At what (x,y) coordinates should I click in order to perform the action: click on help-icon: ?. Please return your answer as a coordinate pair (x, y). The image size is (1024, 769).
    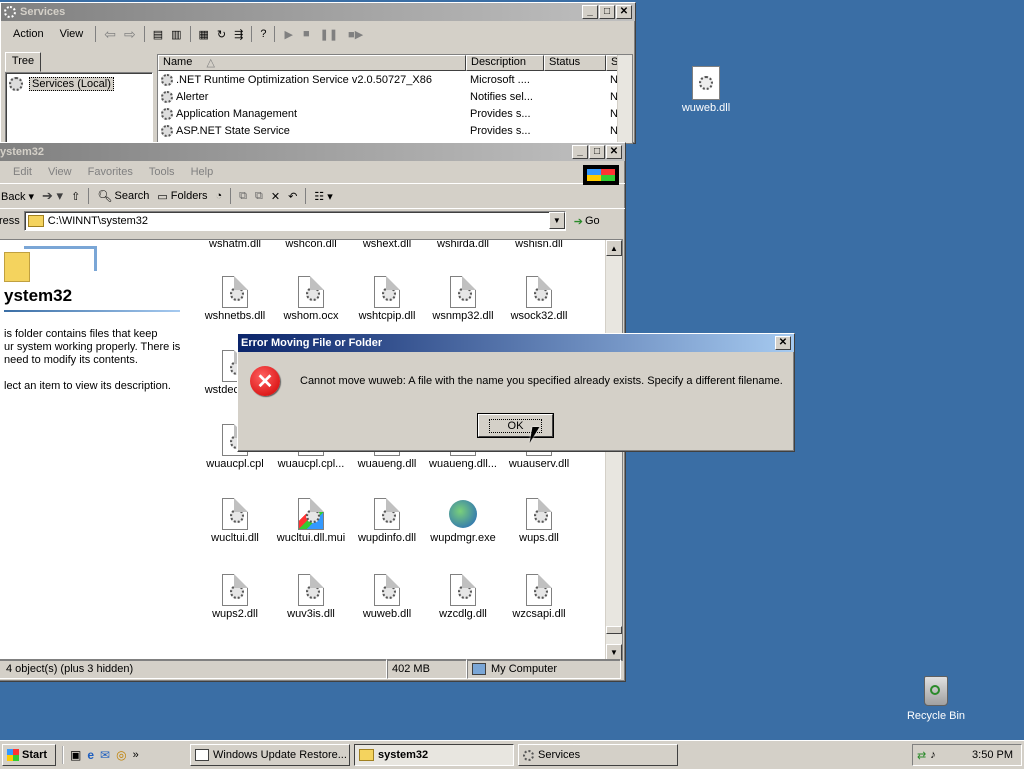
    Looking at the image, I should click on (263, 34).